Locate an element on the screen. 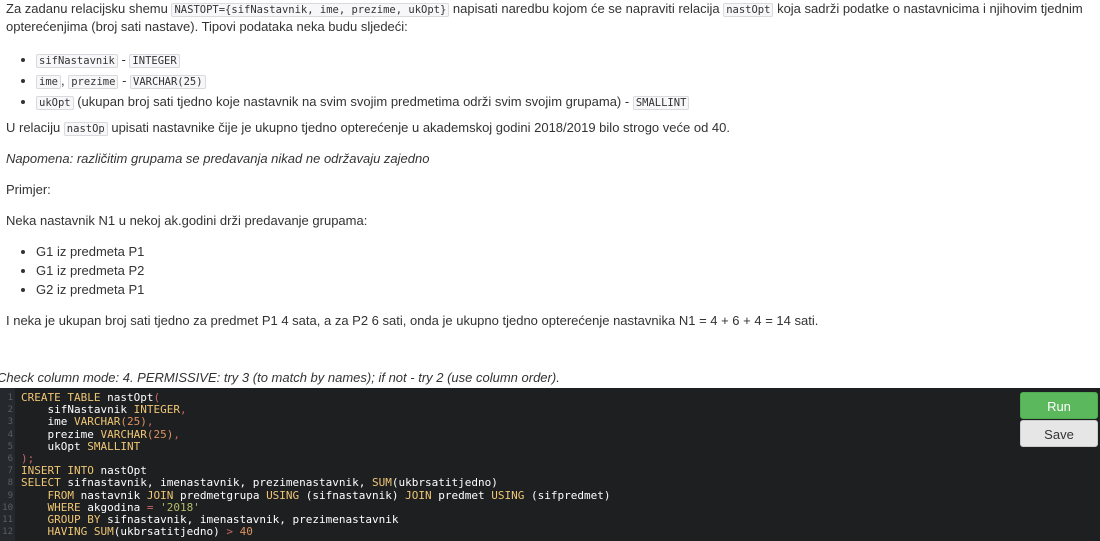 The image size is (1100, 541). list-item: G1 iz predmeta P1 is located at coordinates (90, 251).